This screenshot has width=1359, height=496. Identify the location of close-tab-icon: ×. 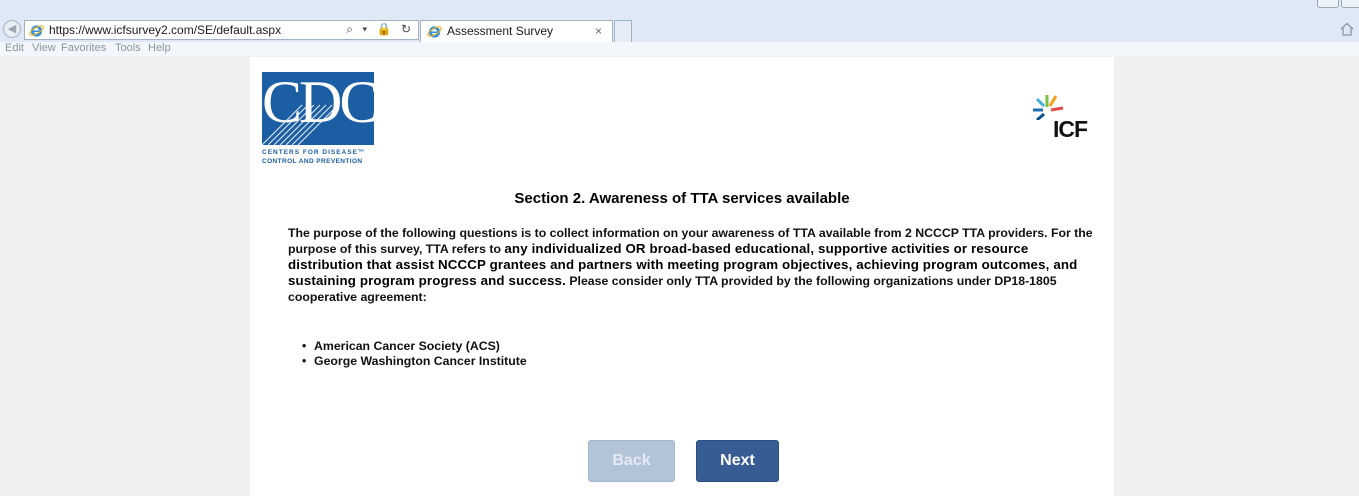
(598, 31).